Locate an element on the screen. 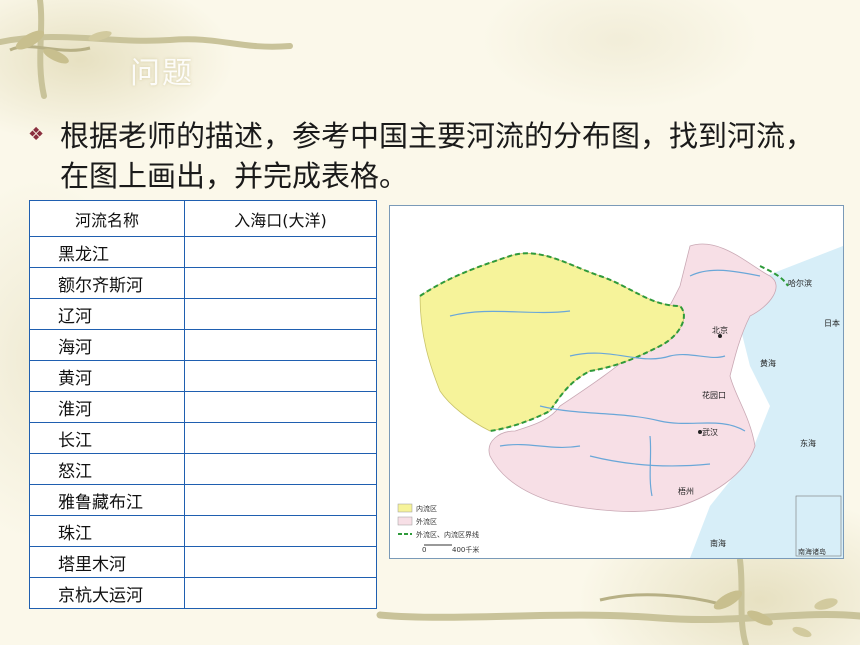 Image resolution: width=860 pixels, height=645 pixels. inset-map is located at coordinates (818, 526).